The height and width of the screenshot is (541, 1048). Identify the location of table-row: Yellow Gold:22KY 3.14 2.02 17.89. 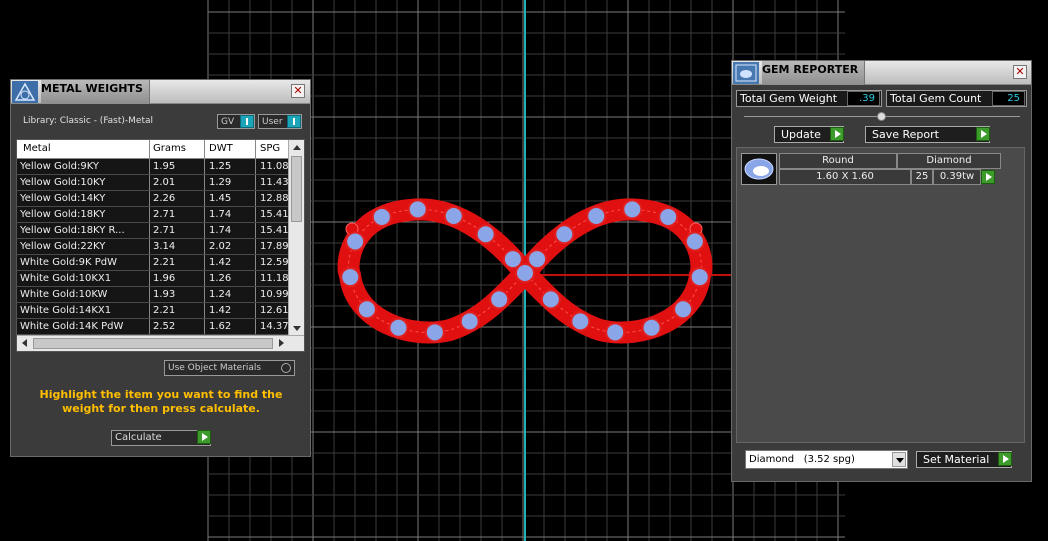
(153, 247).